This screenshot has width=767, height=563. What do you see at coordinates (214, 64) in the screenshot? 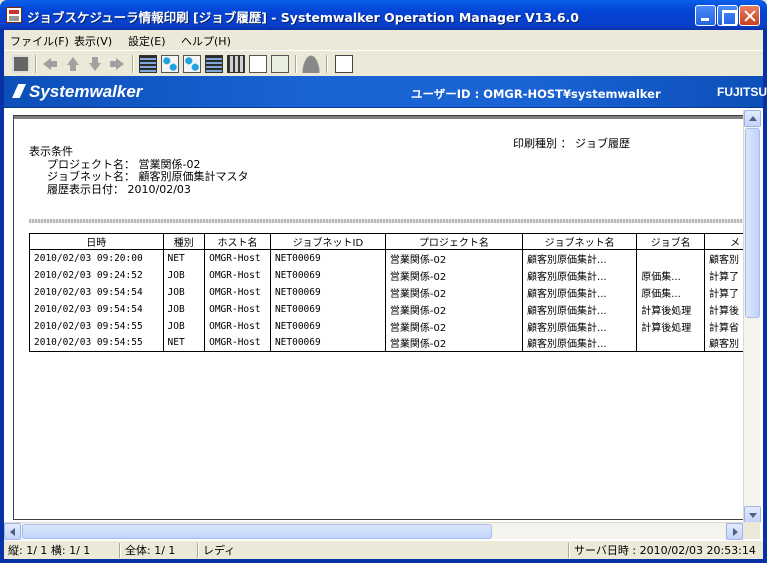
I see `grid-icon` at bounding box center [214, 64].